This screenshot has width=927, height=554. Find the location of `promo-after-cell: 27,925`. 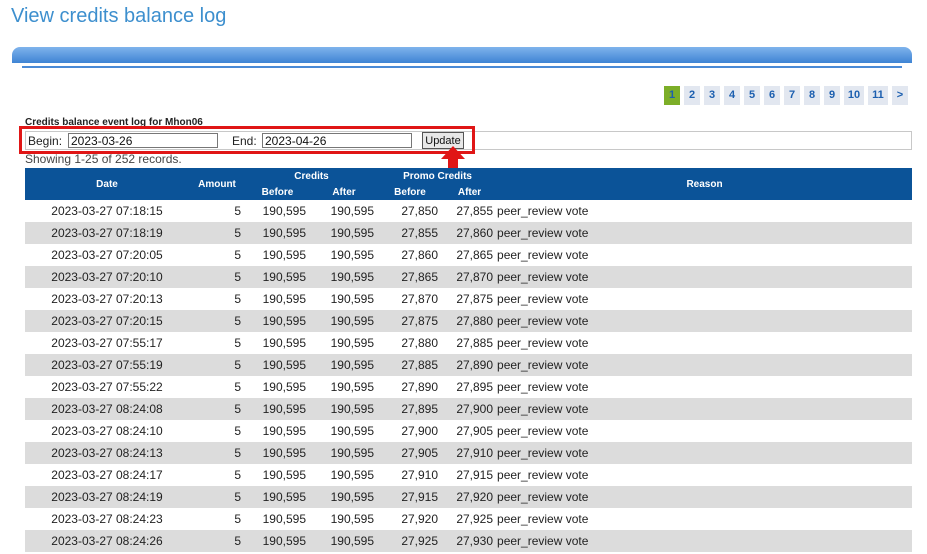

promo-after-cell: 27,925 is located at coordinates (475, 519).